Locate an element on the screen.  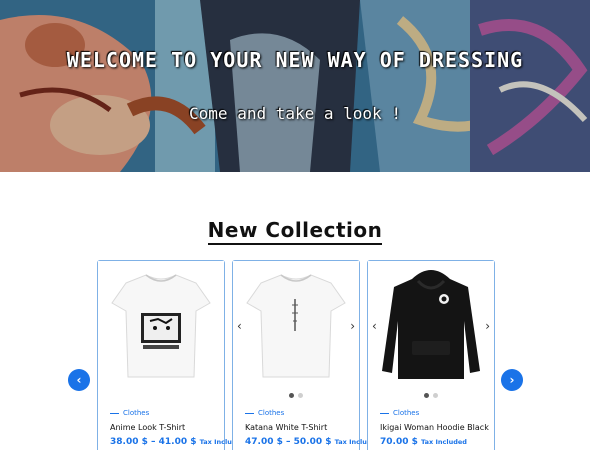
section-title-text: New Collection is located at coordinates (295, 231).